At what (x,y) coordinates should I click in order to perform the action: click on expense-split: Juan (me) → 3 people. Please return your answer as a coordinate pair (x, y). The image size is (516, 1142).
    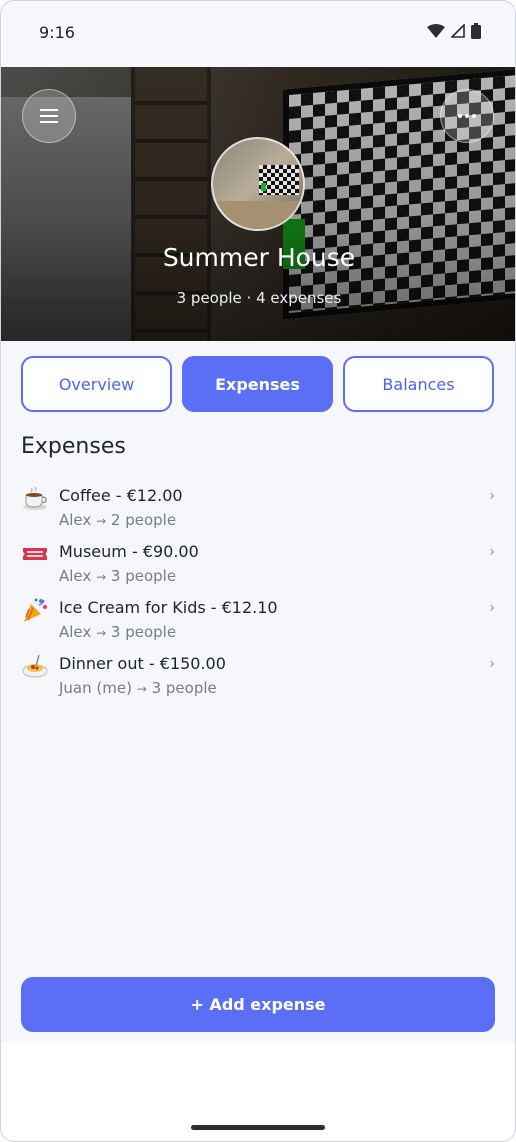
    Looking at the image, I should click on (138, 688).